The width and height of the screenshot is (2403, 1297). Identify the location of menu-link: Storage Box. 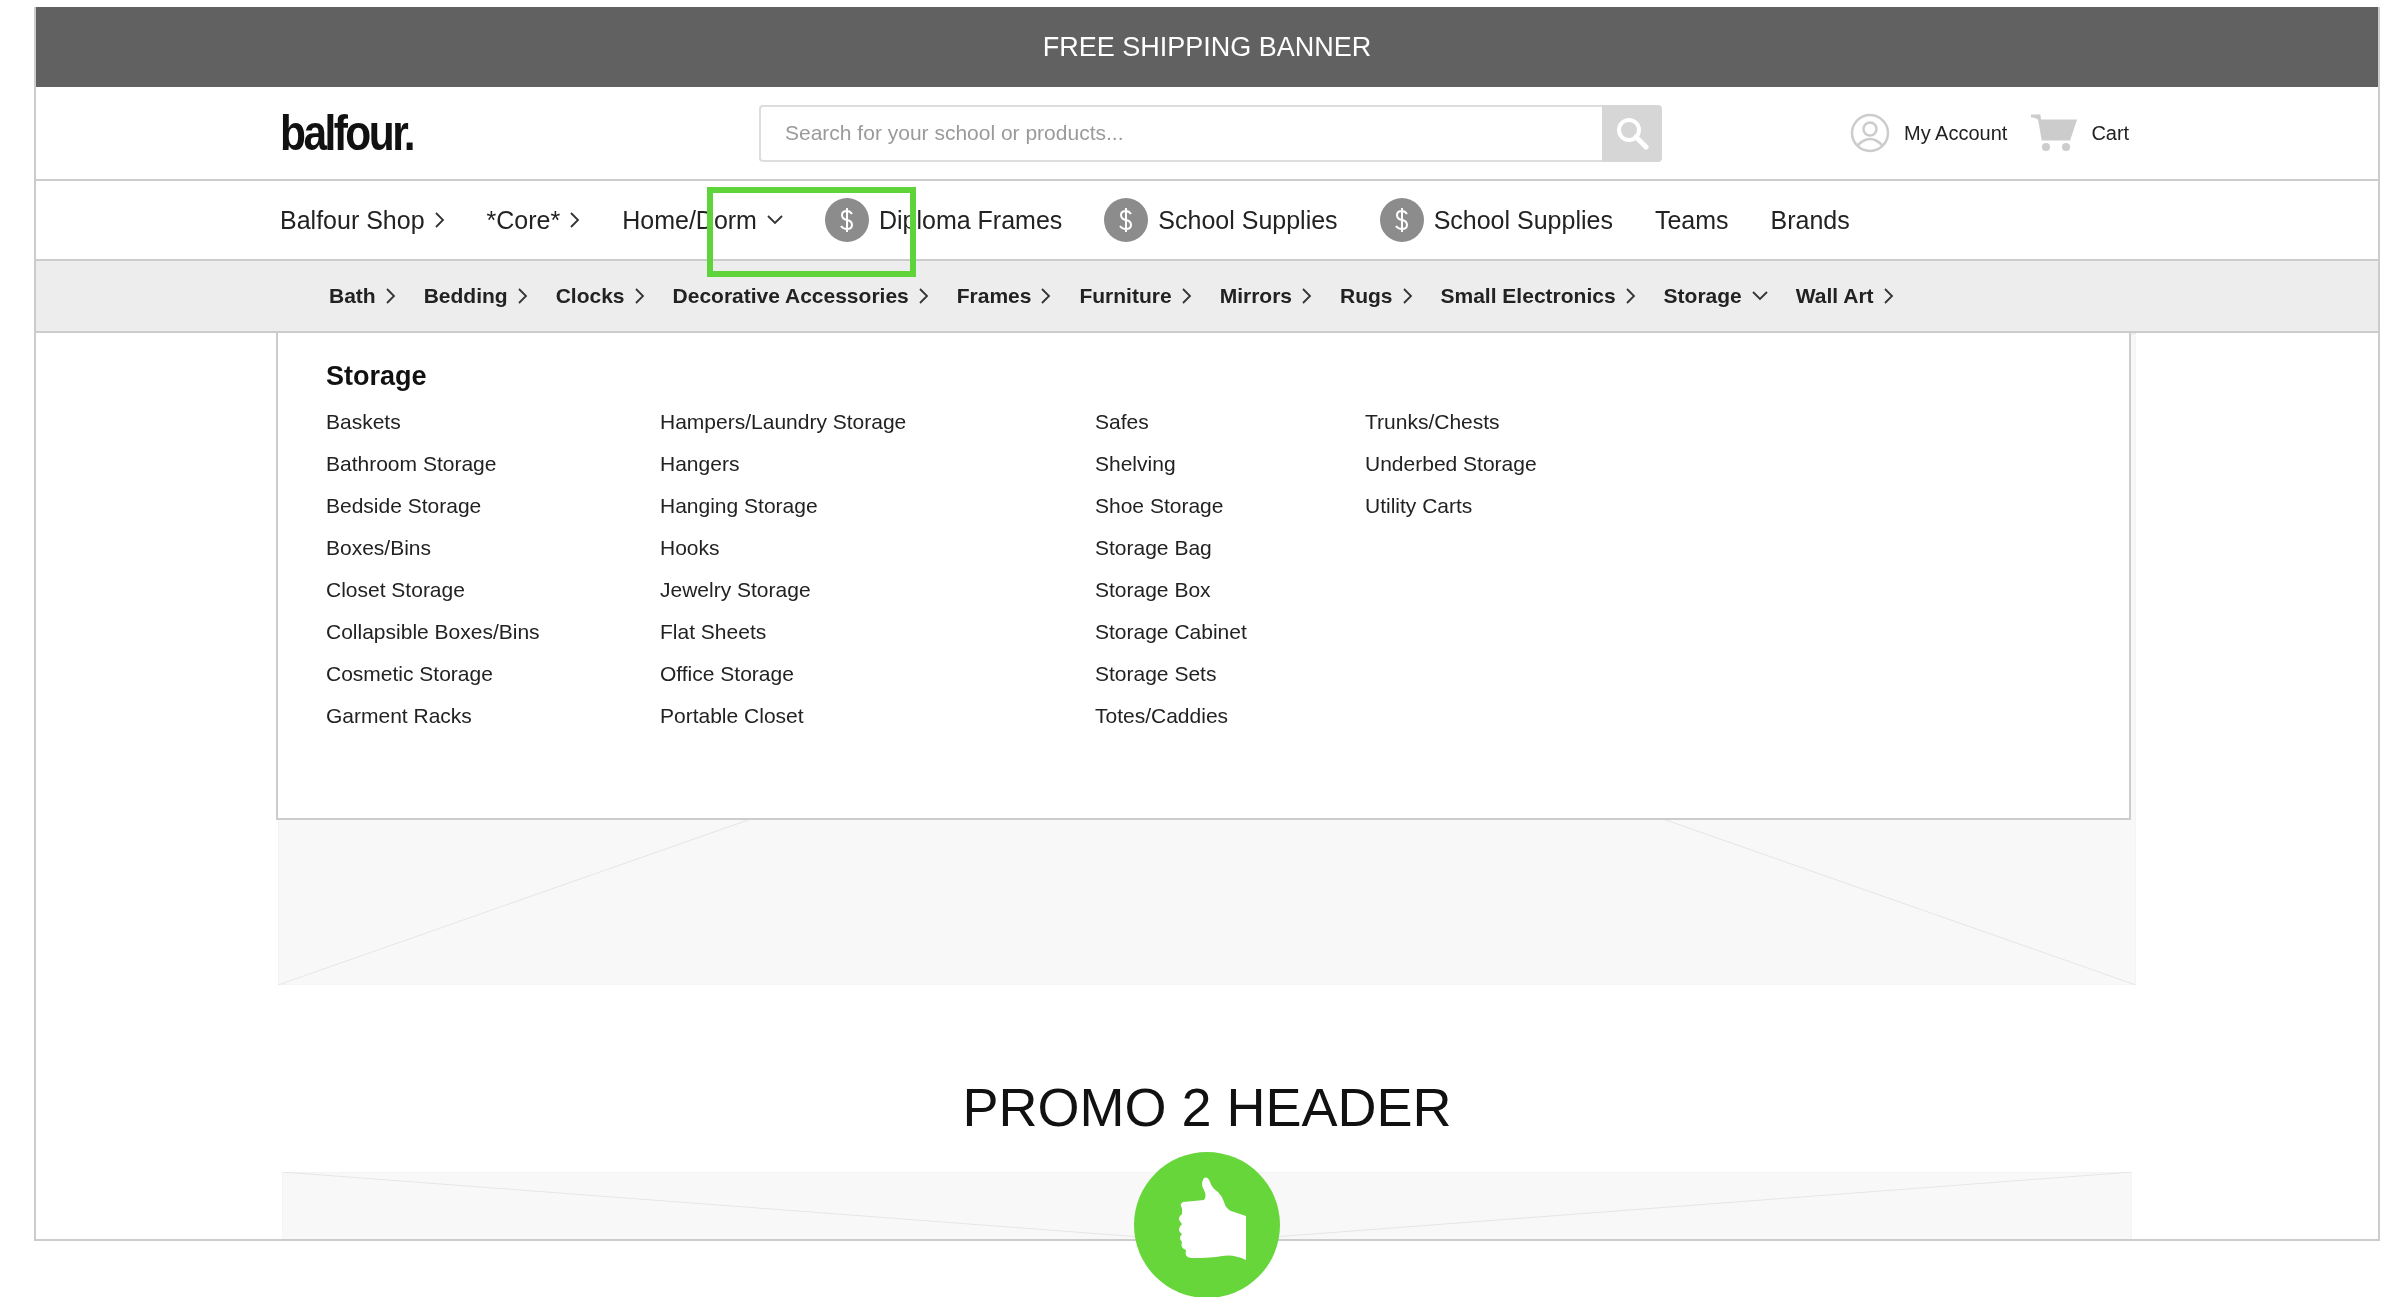
(1153, 590).